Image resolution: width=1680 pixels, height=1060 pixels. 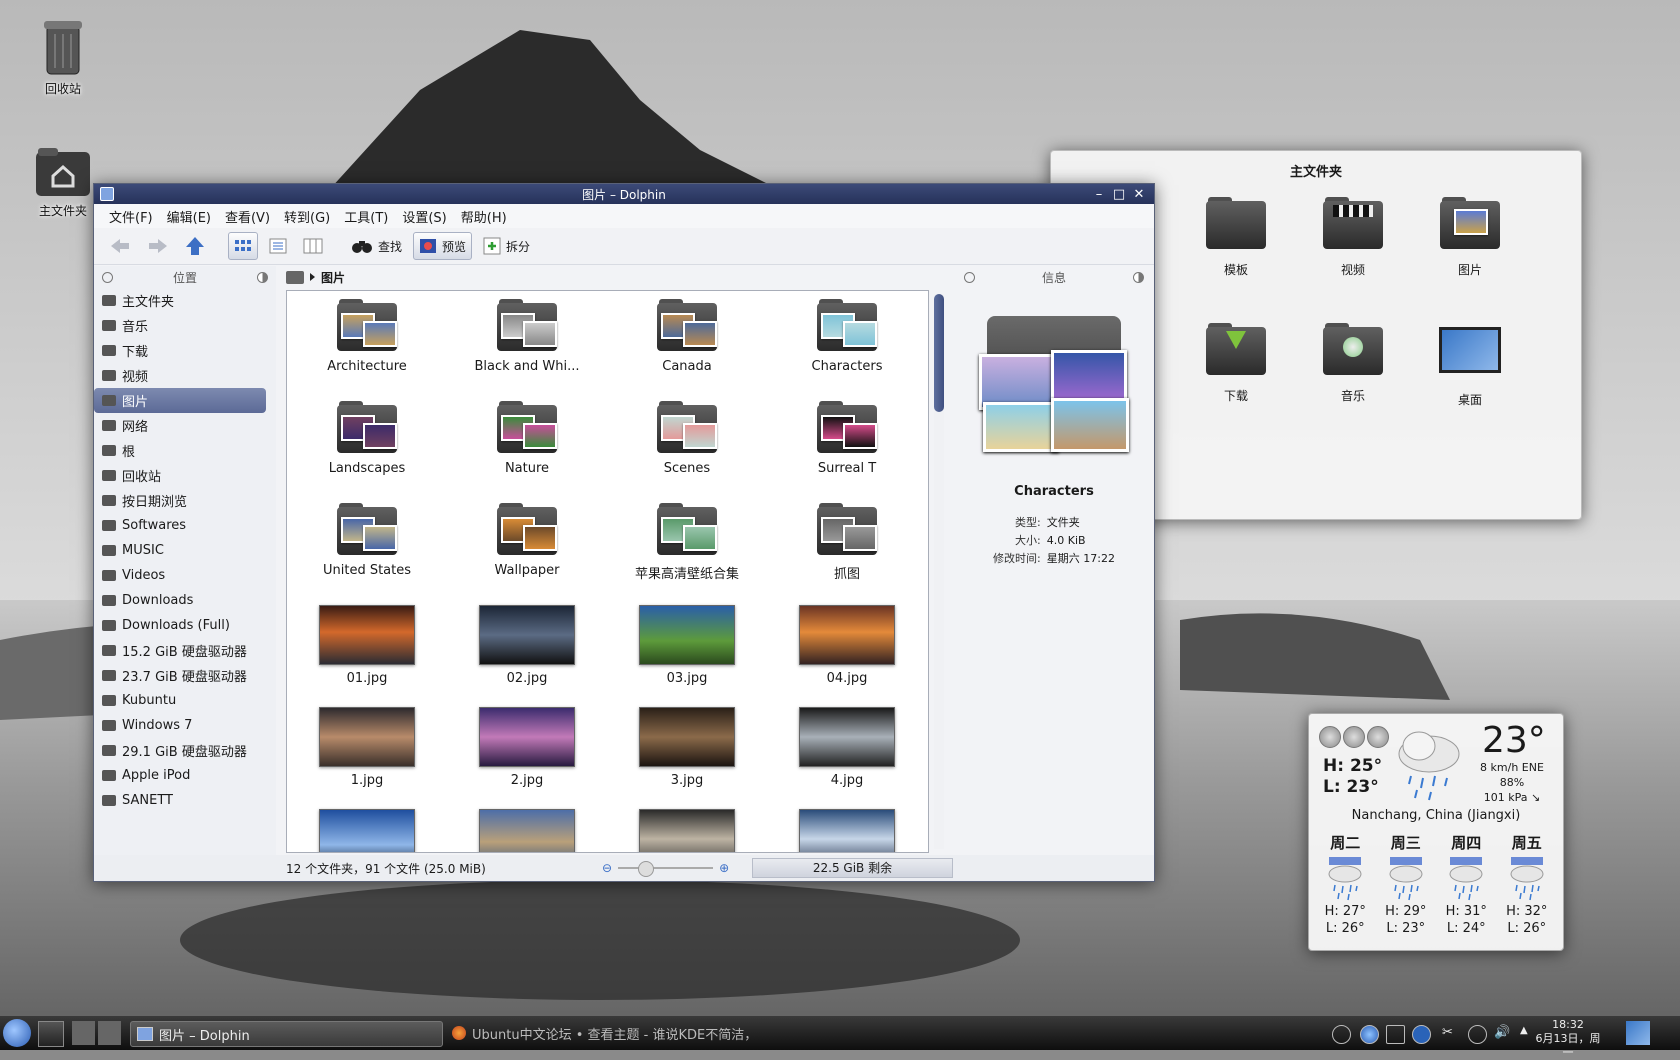 I want to click on forward-button, so click(x=158, y=246).